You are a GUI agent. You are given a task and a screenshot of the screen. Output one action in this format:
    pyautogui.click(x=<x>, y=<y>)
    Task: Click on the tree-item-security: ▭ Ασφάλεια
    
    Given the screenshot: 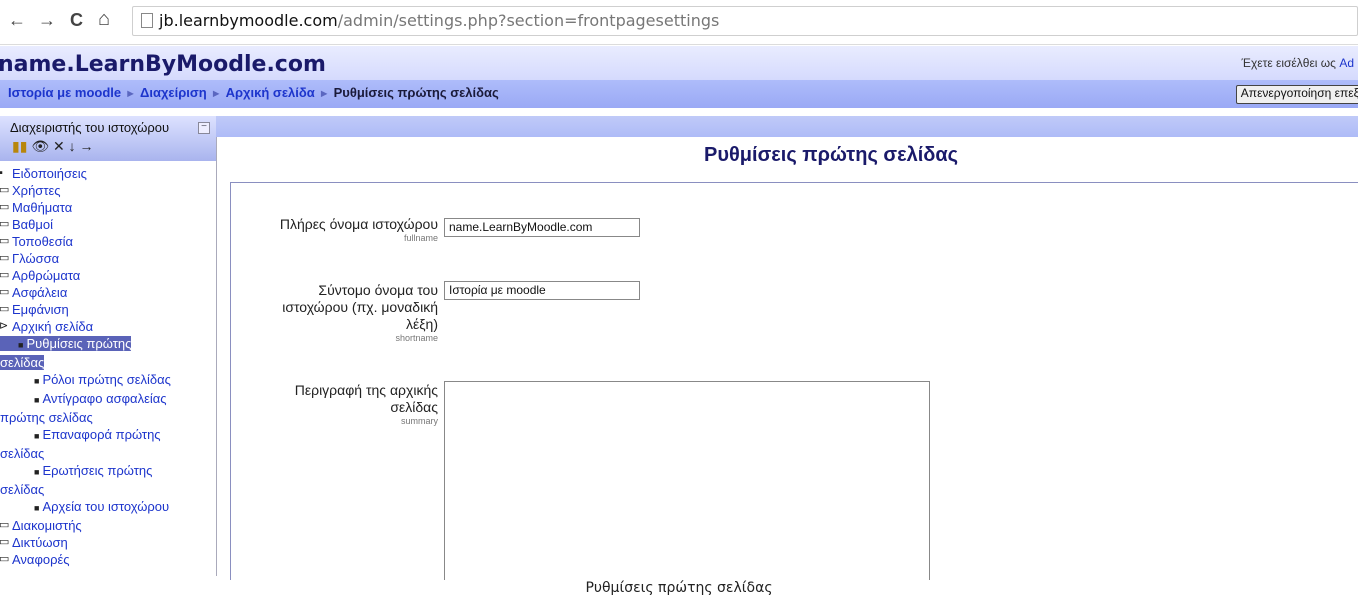 What is the action you would take?
    pyautogui.click(x=108, y=292)
    